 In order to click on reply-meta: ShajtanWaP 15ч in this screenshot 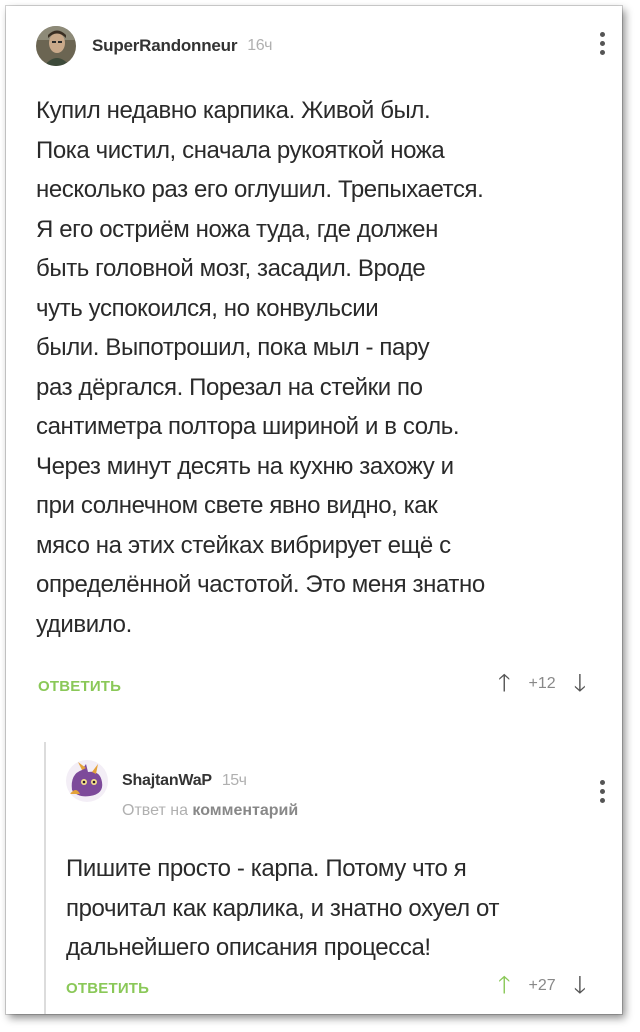, I will do `click(184, 781)`.